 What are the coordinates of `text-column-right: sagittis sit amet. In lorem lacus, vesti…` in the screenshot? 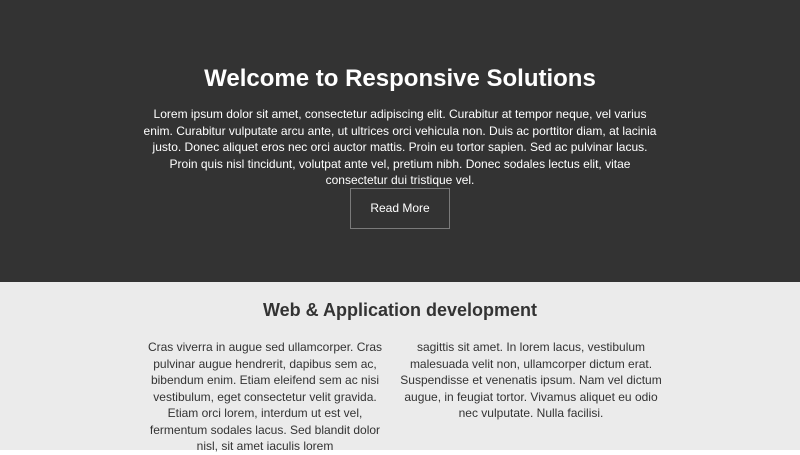 It's located at (531, 380).